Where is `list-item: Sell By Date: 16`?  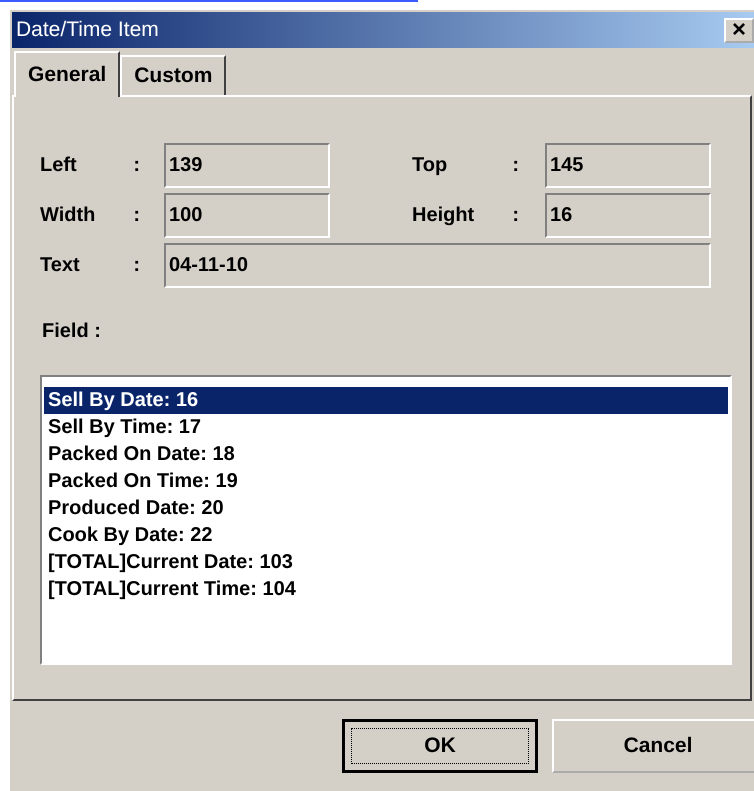 list-item: Sell By Date: 16 is located at coordinates (386, 400).